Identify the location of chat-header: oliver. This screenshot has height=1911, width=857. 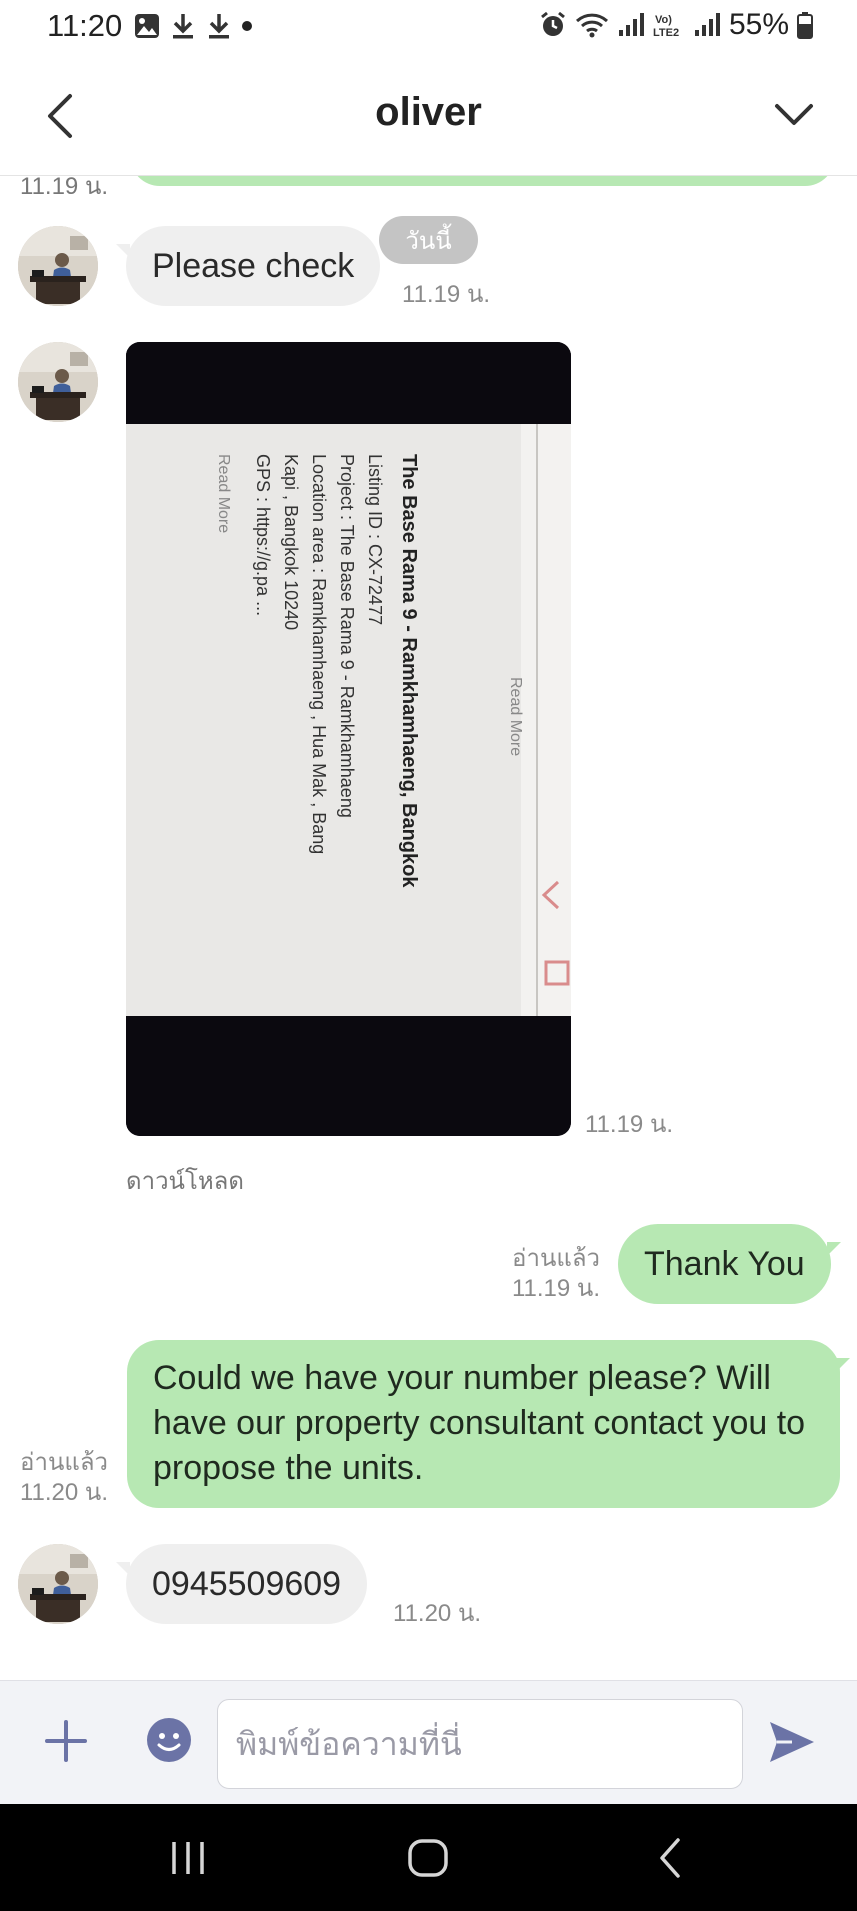
(428, 115).